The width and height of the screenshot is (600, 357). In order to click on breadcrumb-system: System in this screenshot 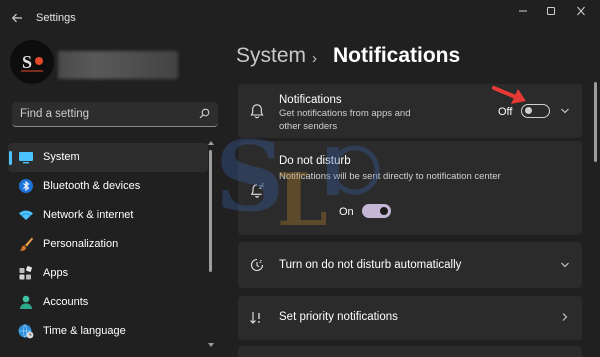, I will do `click(271, 56)`.